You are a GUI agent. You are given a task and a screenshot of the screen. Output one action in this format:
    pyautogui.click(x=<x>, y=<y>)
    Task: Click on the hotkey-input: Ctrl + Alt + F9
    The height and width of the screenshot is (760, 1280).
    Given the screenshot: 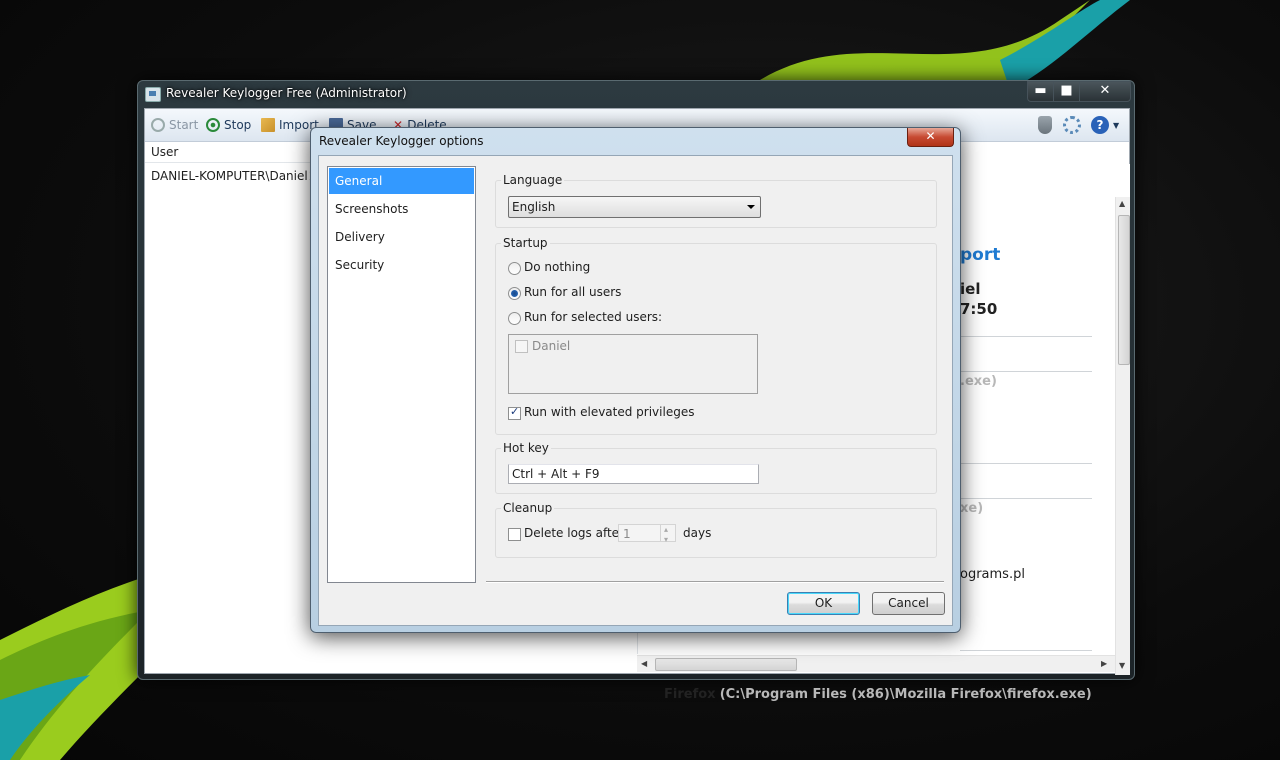 What is the action you would take?
    pyautogui.click(x=633, y=474)
    